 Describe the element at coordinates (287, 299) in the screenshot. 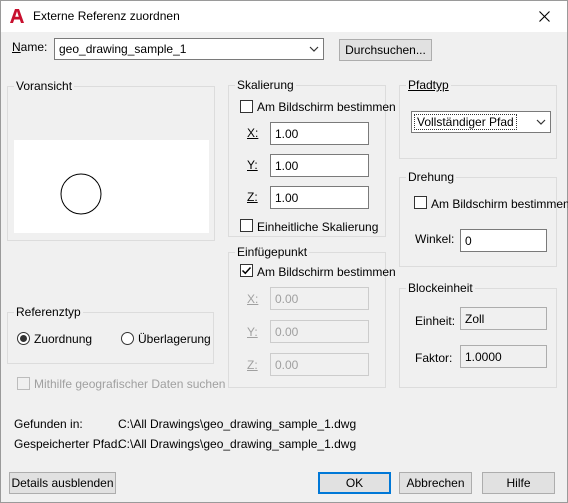

I see `insert-x-value: 0.00` at that location.